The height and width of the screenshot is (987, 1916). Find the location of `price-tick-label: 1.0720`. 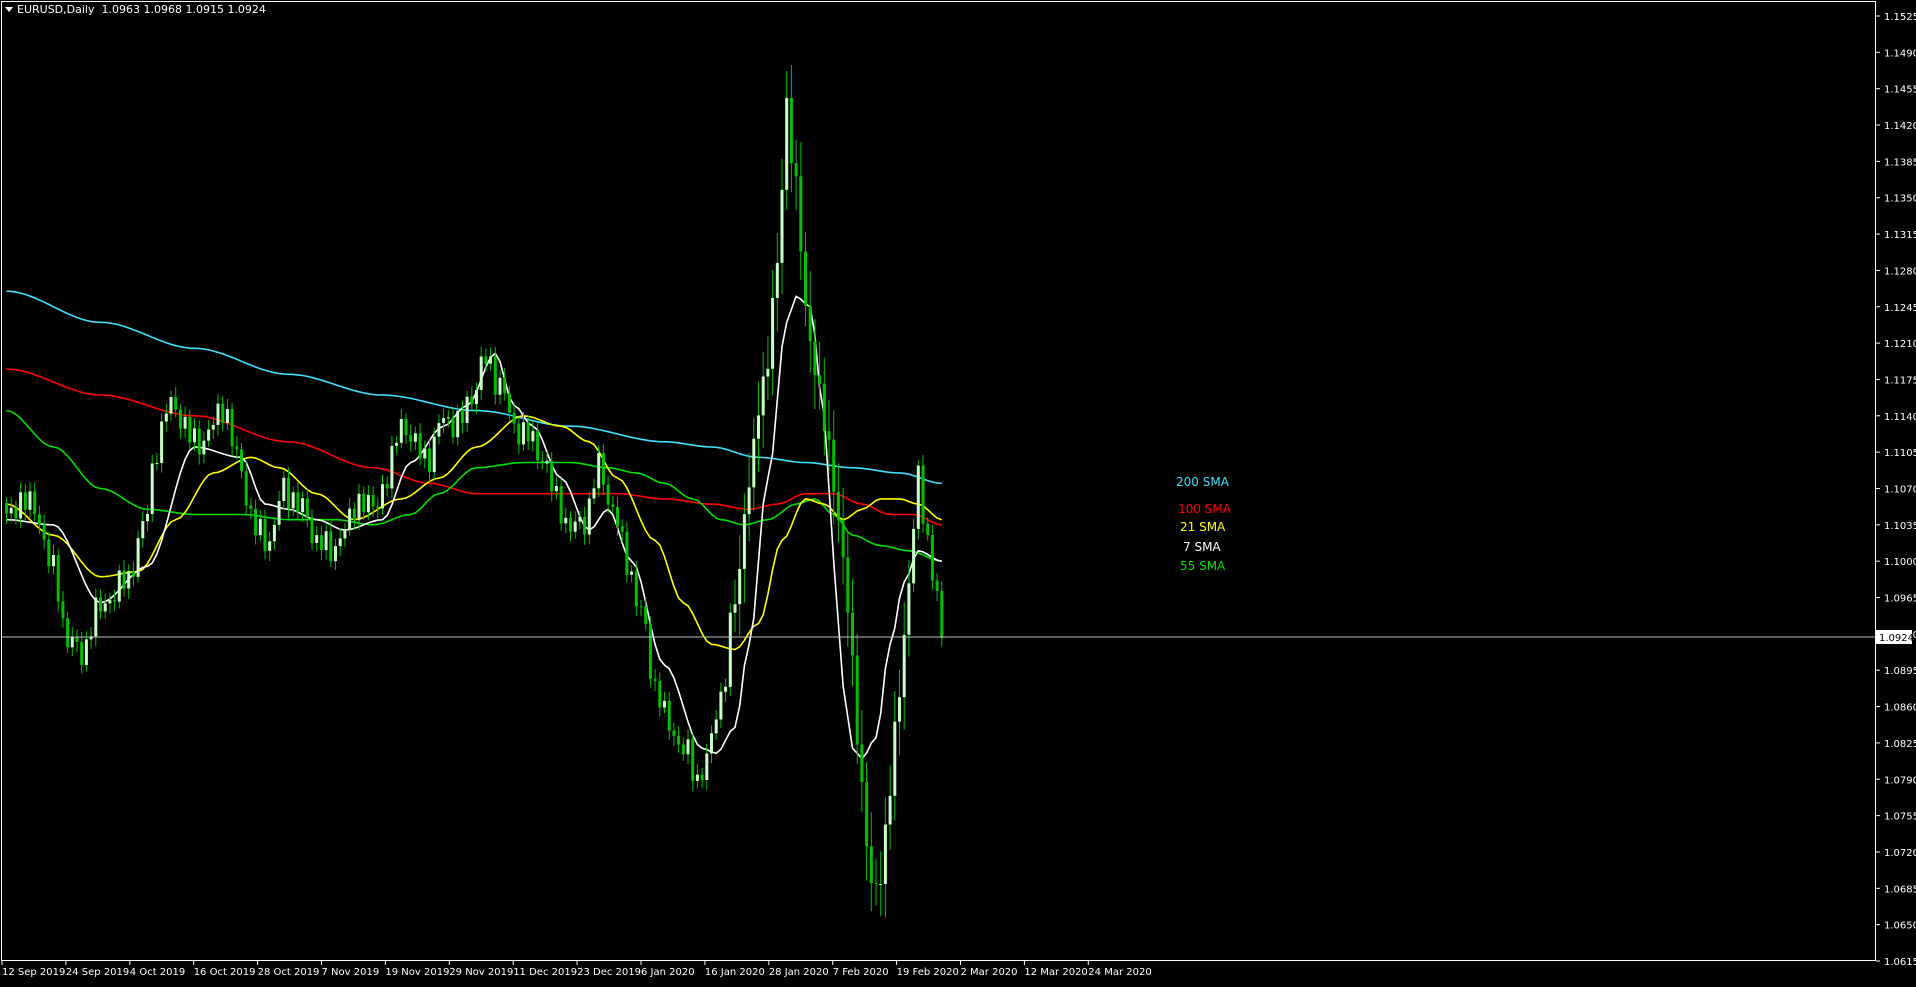

price-tick-label: 1.0720 is located at coordinates (1900, 853).